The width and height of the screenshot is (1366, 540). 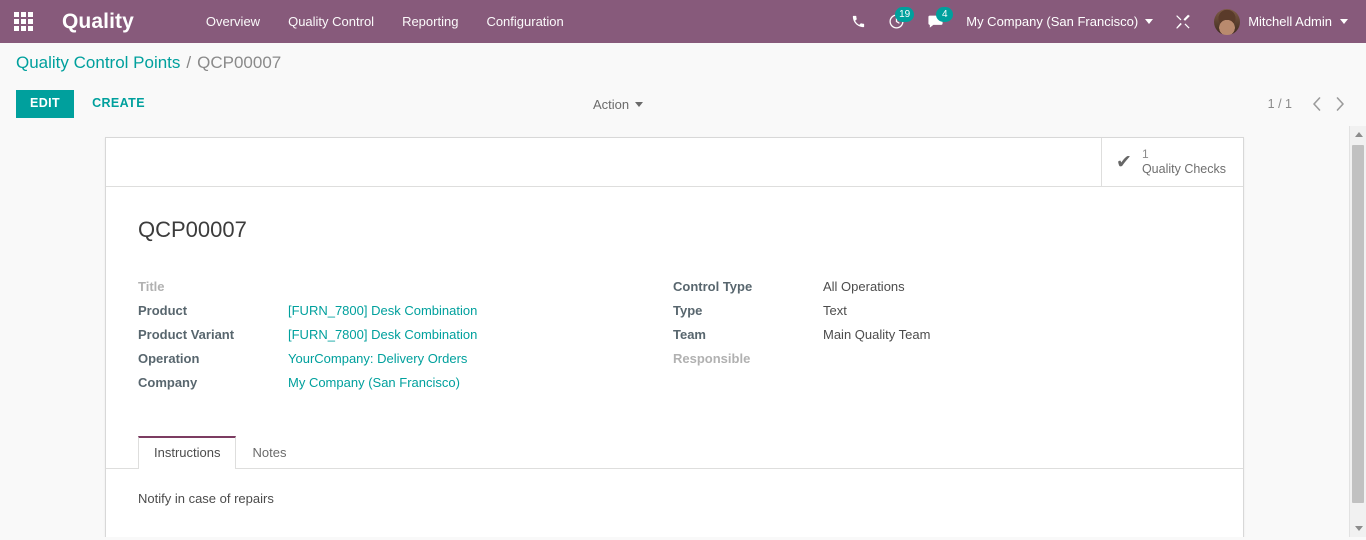 I want to click on field-value-team: Main Quality Team, so click(x=876, y=334).